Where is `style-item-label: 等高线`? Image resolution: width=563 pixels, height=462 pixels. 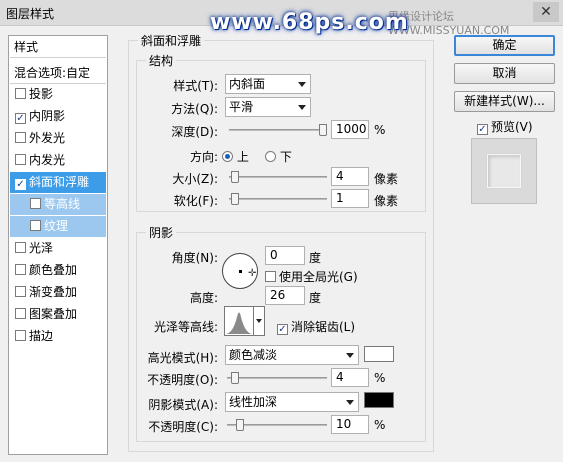
style-item-label: 等高线 is located at coordinates (62, 204).